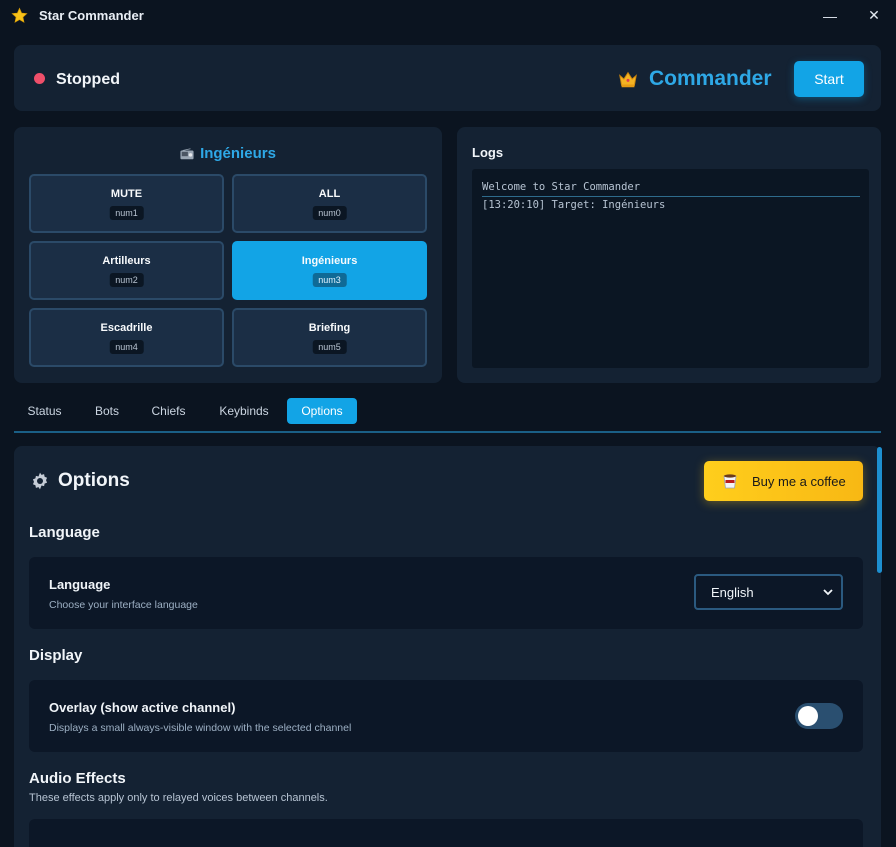  Describe the element at coordinates (126, 194) in the screenshot. I see `channel-label: MUTE` at that location.